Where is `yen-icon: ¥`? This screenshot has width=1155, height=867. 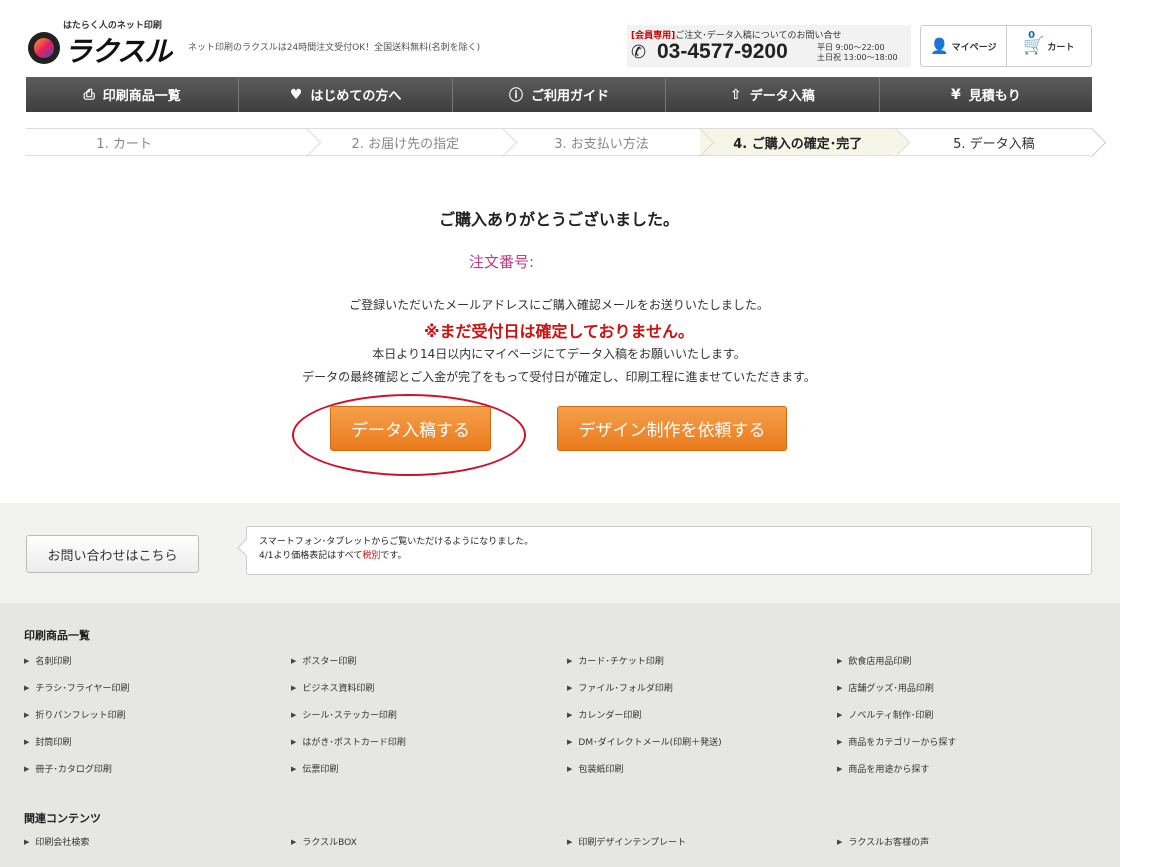 yen-icon: ¥ is located at coordinates (955, 94).